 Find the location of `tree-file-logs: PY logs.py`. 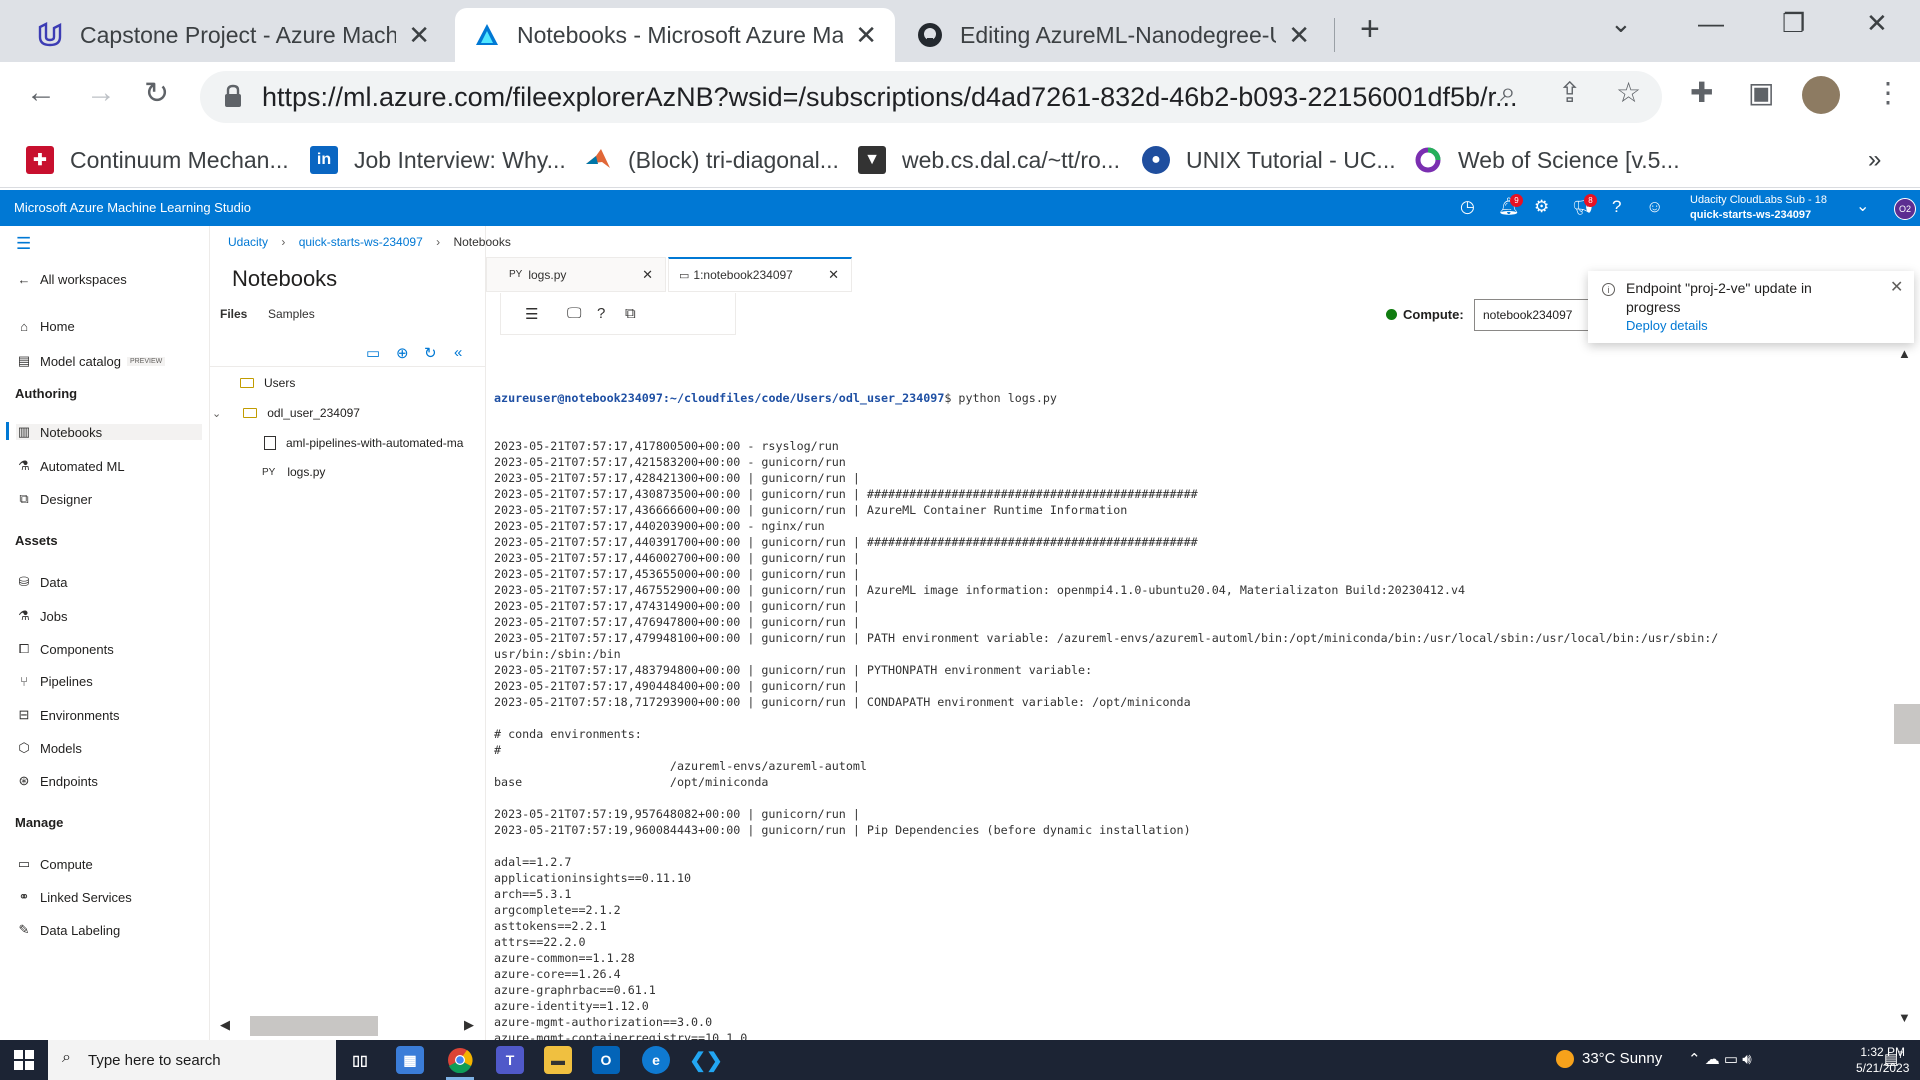

tree-file-logs: PY logs.py is located at coordinates (293, 472).